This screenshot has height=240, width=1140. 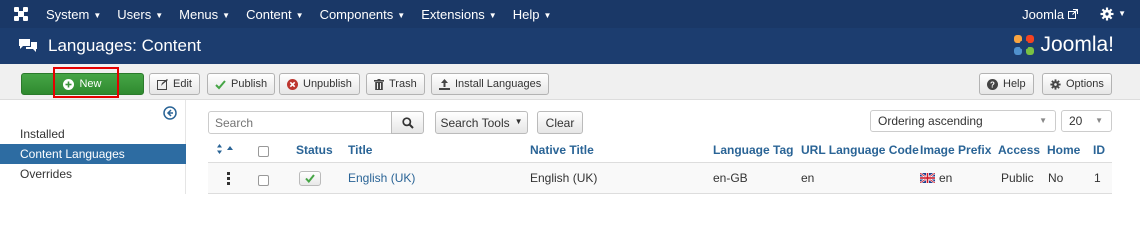 What do you see at coordinates (140, 14) in the screenshot?
I see `menu-users: Users ▼` at bounding box center [140, 14].